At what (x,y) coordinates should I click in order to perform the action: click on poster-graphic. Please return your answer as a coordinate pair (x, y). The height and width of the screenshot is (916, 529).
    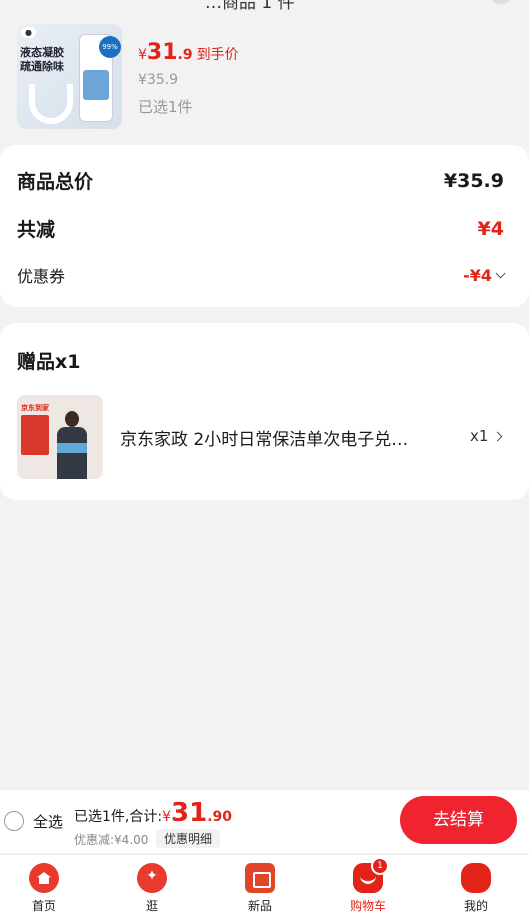
    Looking at the image, I should click on (35, 435).